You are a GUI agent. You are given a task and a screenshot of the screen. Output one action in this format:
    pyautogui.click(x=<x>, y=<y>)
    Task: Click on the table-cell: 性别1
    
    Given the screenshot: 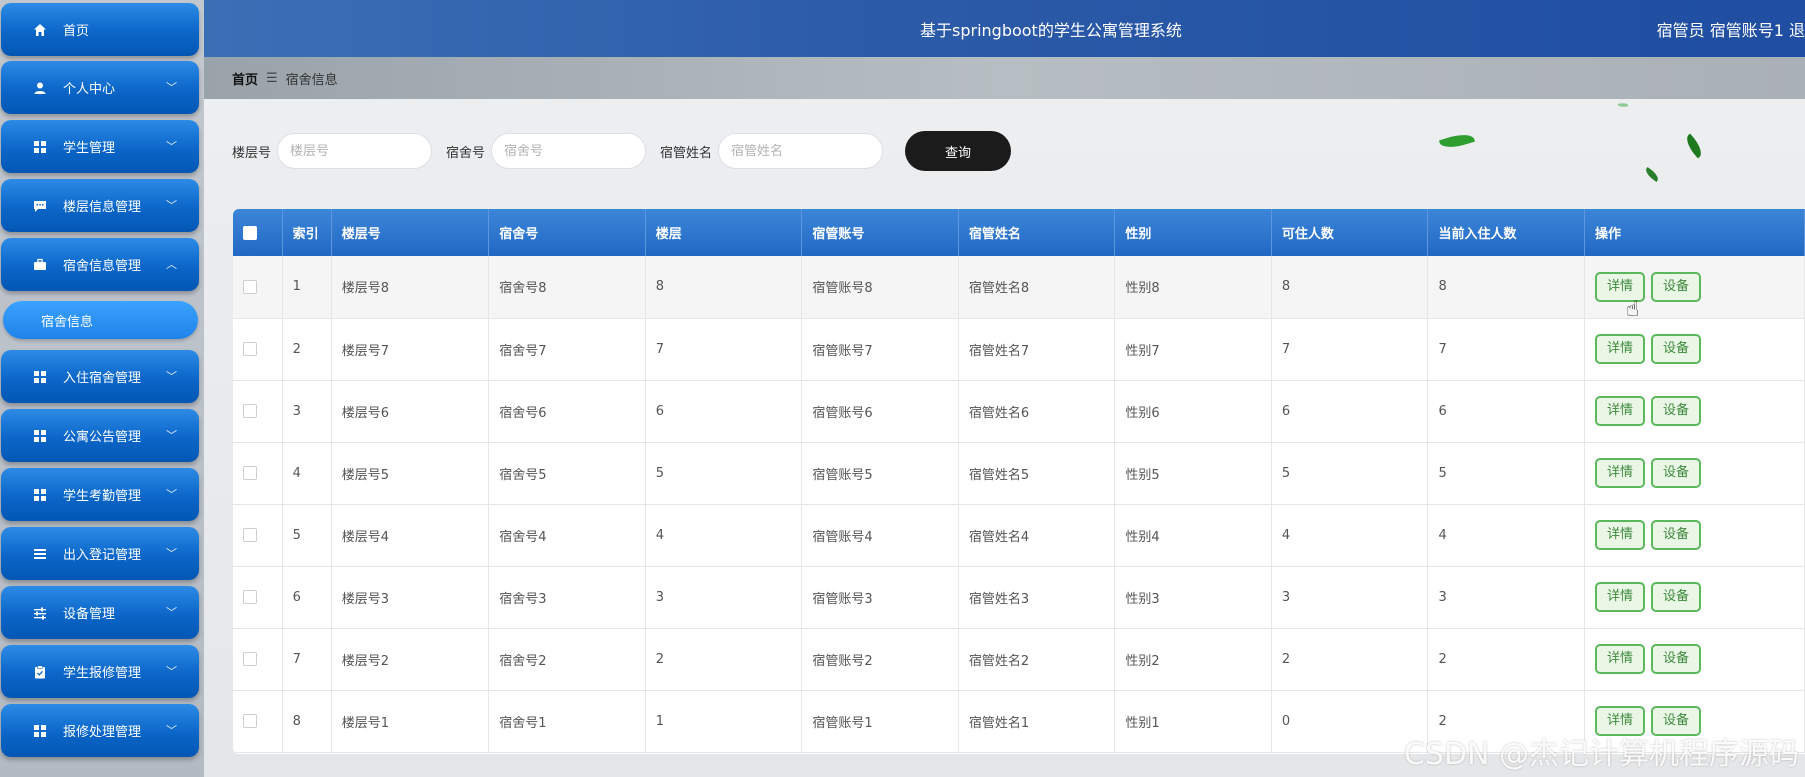 What is the action you would take?
    pyautogui.click(x=1193, y=721)
    